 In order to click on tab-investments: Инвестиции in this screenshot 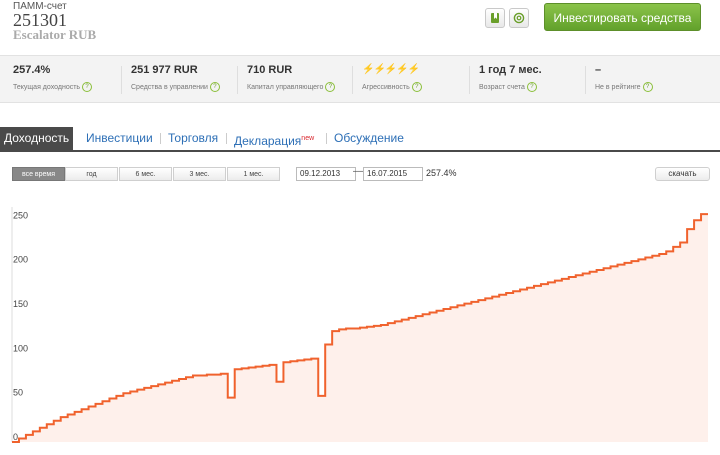, I will do `click(119, 138)`.